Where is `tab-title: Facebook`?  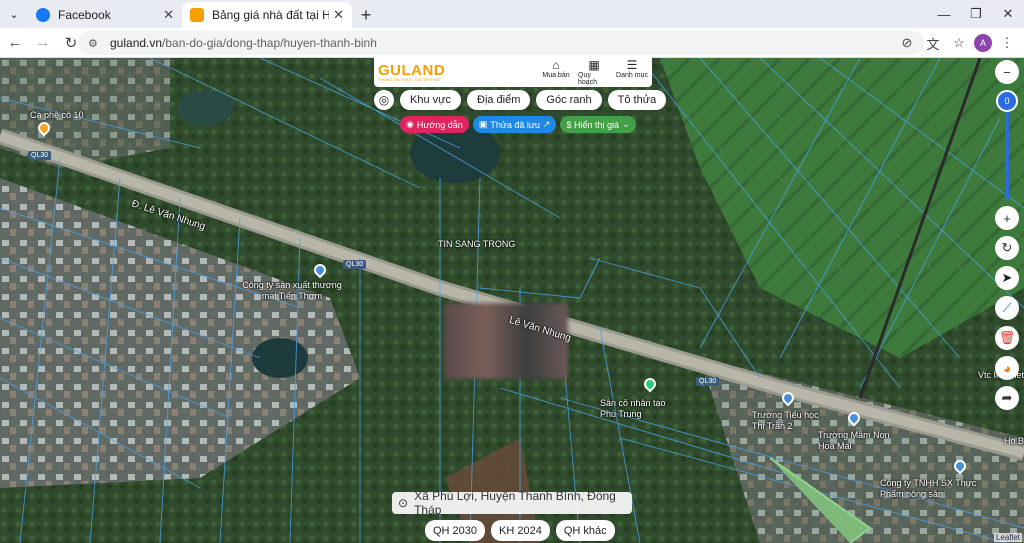
tab-title: Facebook is located at coordinates (84, 15).